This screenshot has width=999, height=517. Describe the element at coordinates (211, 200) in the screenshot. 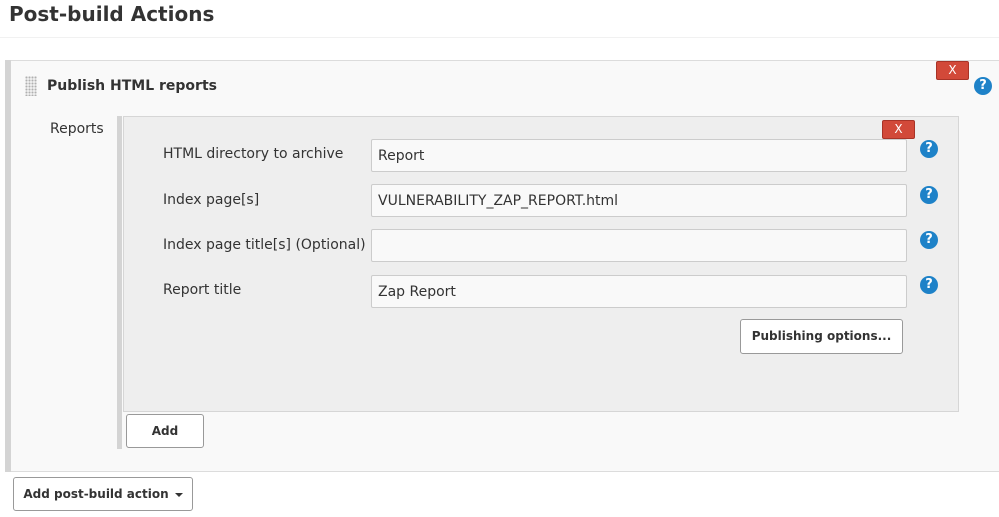

I see `index-pages-label: Index page[s]` at that location.